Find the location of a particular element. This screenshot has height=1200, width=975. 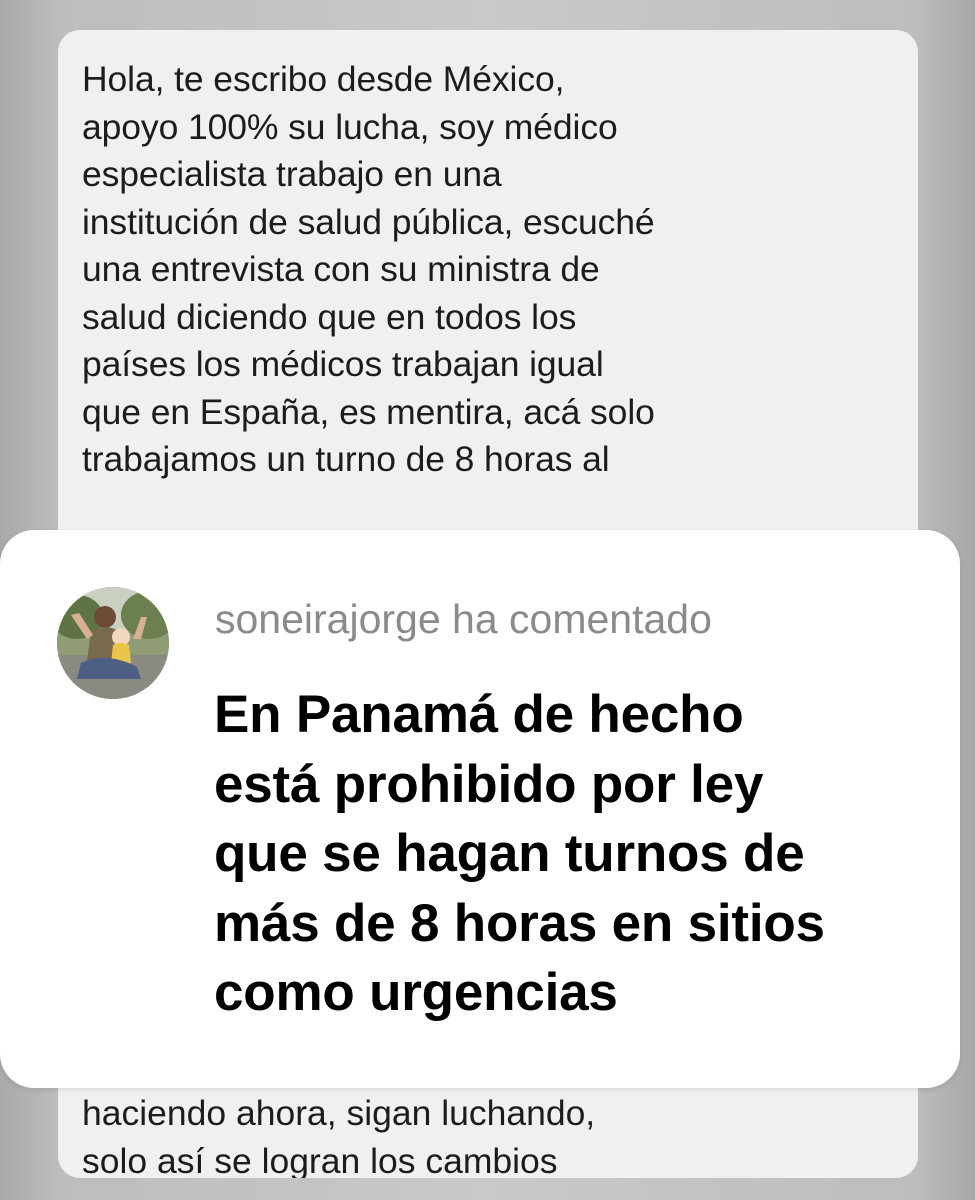

user-photo-avatar-icon is located at coordinates (113, 643).